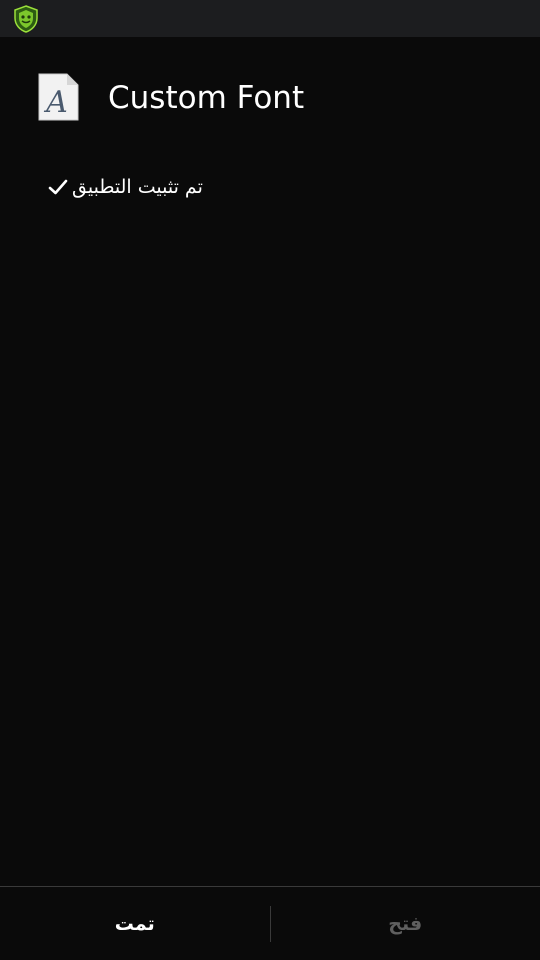  Describe the element at coordinates (137, 187) in the screenshot. I see `install-status-text: تم تثبيت التطبيق` at that location.